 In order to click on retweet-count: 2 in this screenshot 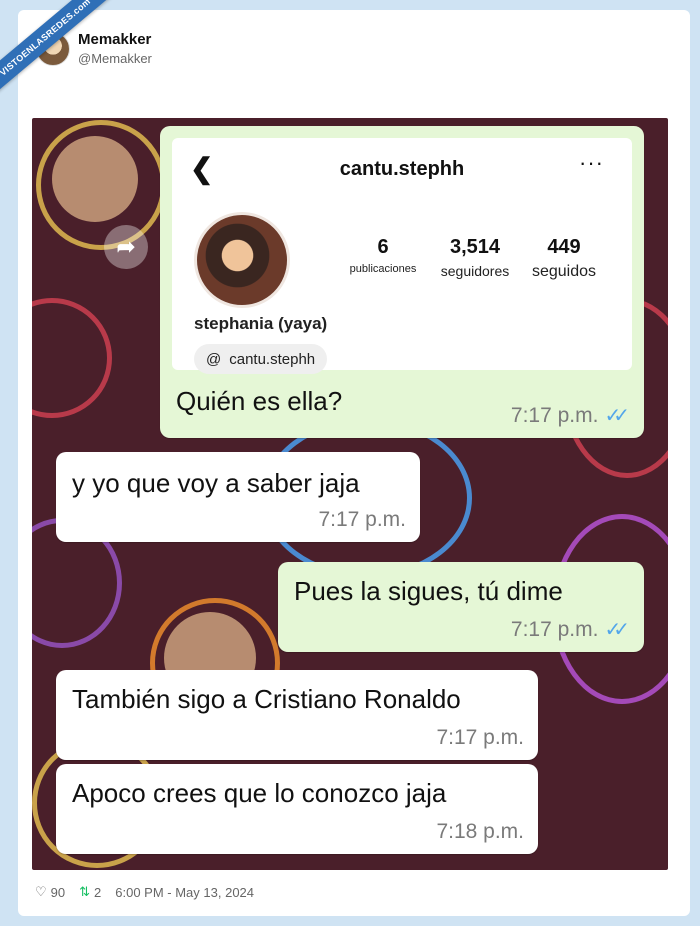, I will do `click(98, 892)`.